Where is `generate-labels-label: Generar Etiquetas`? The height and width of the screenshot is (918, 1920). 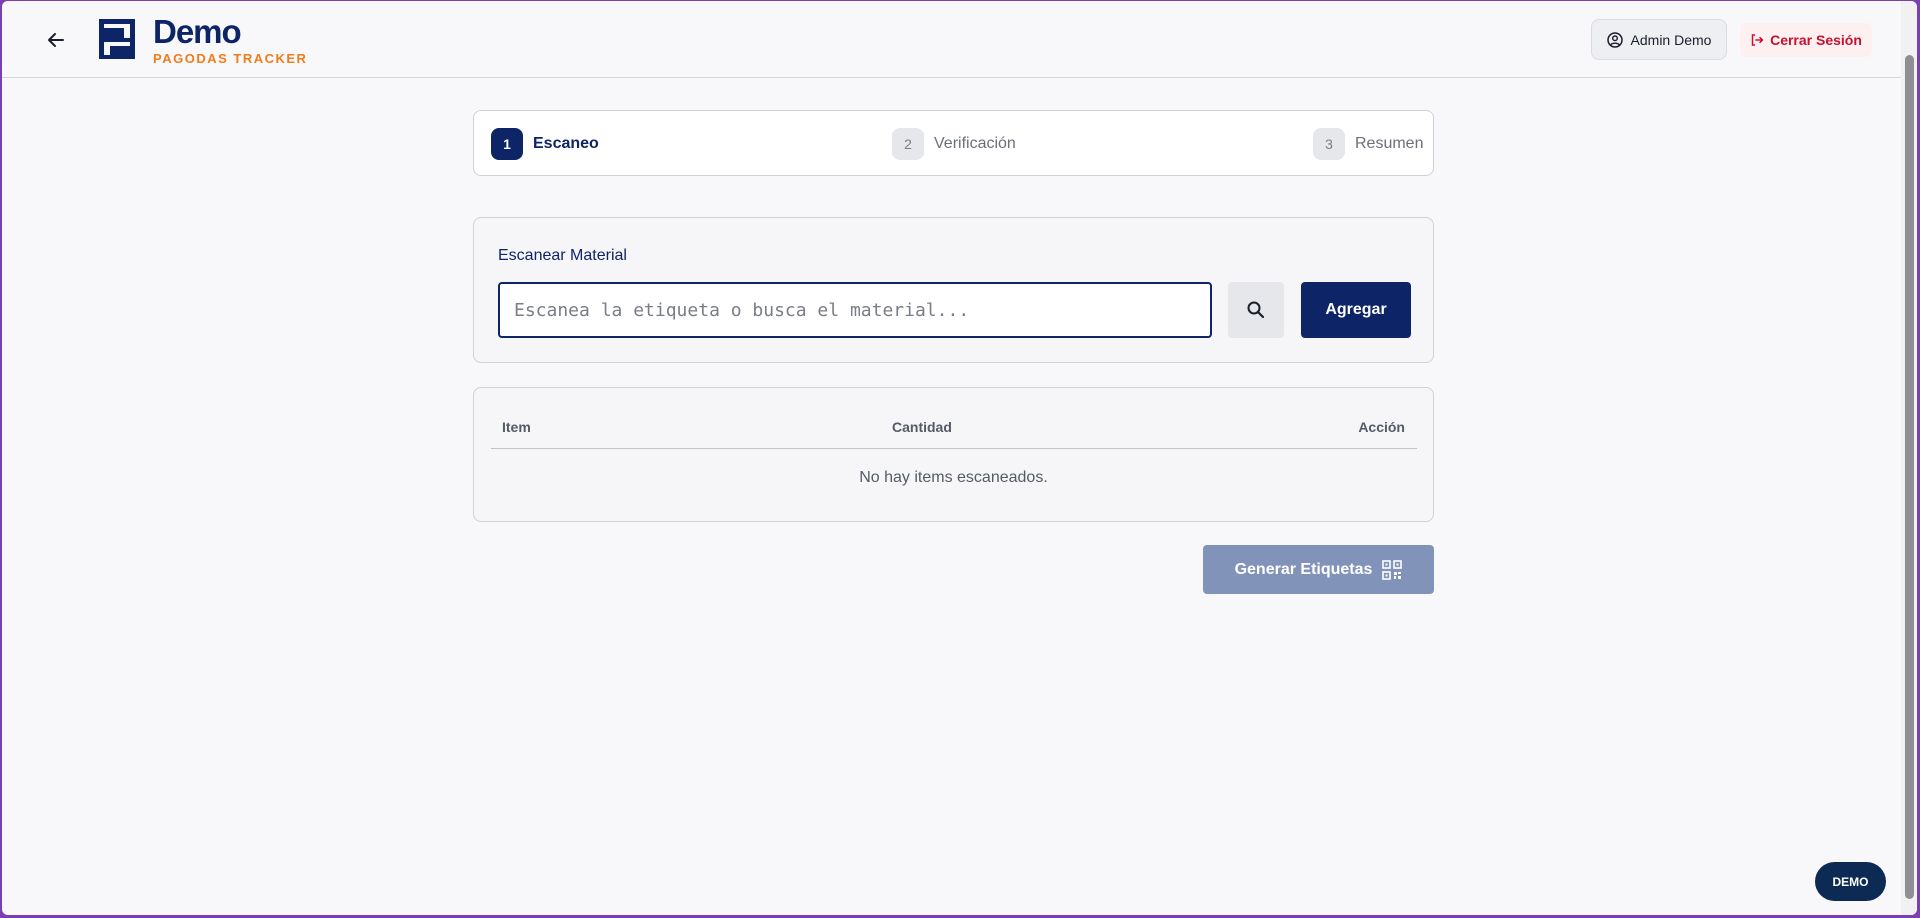 generate-labels-label: Generar Etiquetas is located at coordinates (1303, 569).